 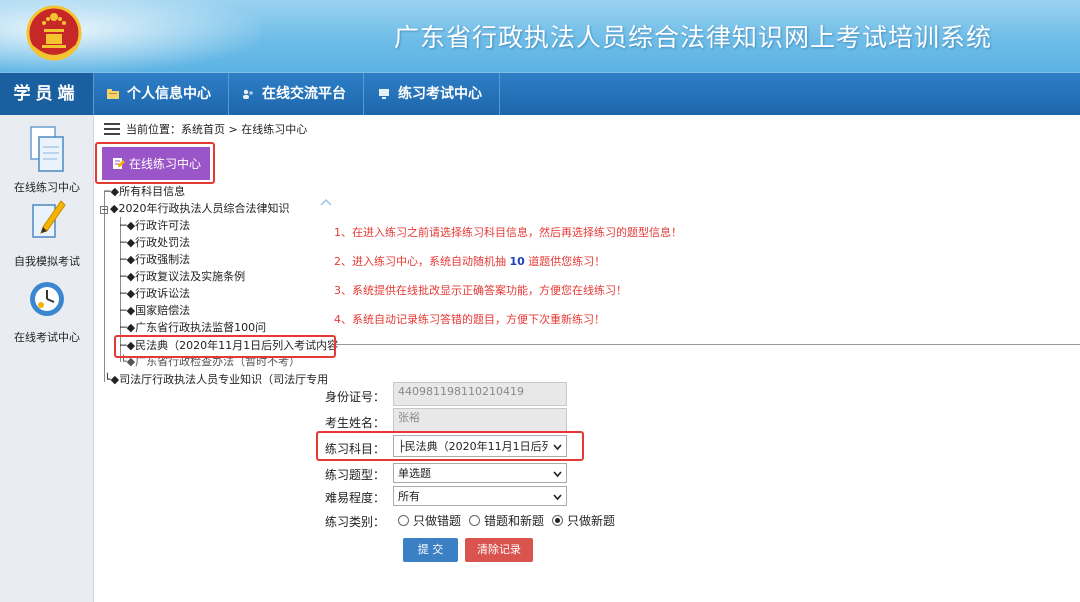 What do you see at coordinates (47, 94) in the screenshot?
I see `nav-brand: 学员端` at bounding box center [47, 94].